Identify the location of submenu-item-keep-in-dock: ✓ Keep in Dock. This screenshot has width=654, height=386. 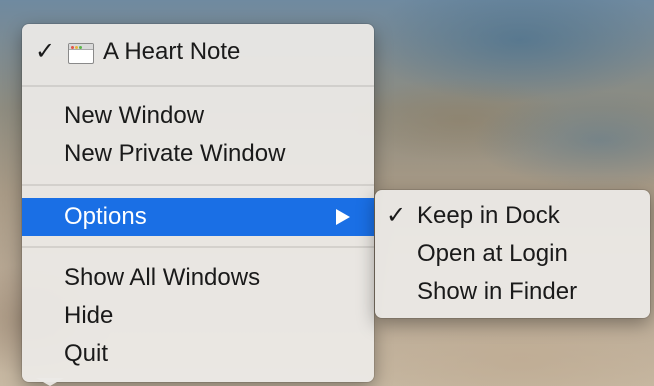
(512, 216).